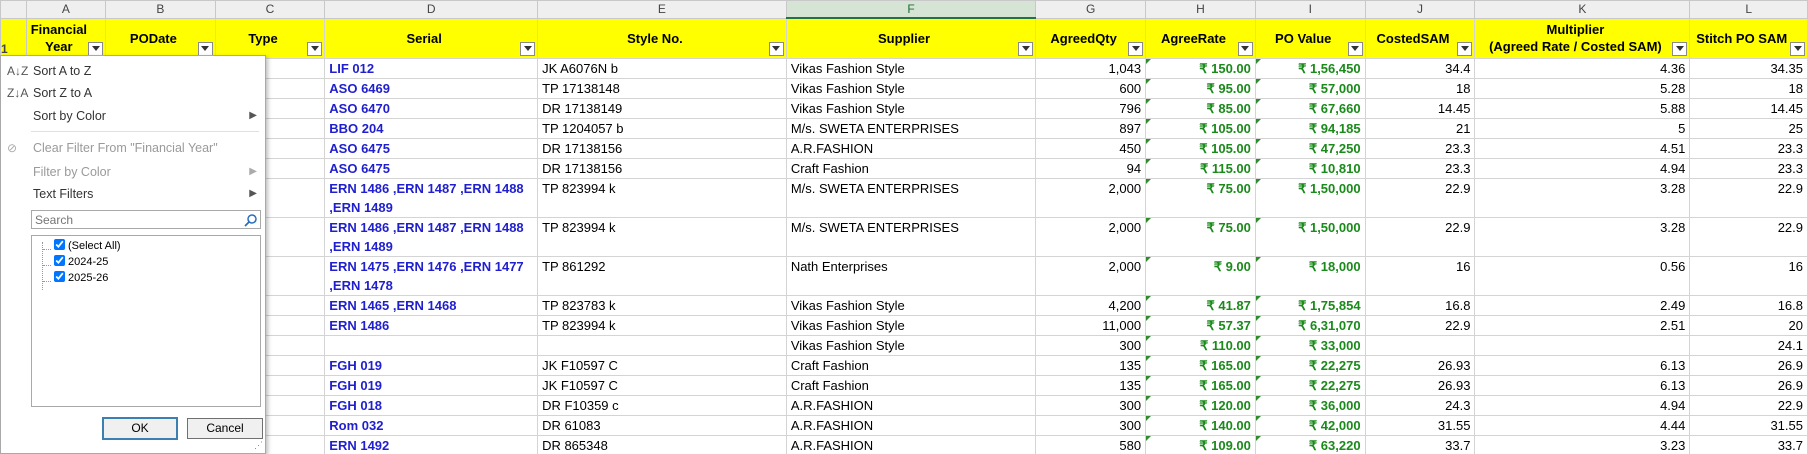 This screenshot has height=454, width=1808. Describe the element at coordinates (1420, 168) in the screenshot. I see `cell-sam: 23.3` at that location.